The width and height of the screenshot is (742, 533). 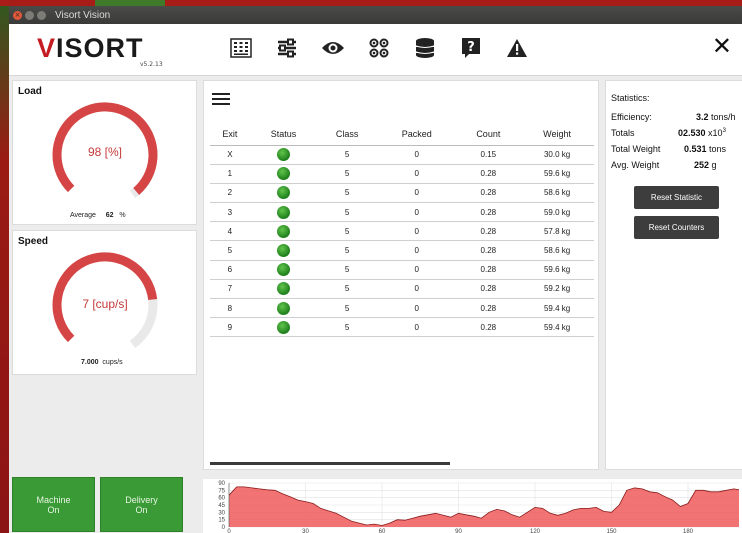 I want to click on exit-cell: 7, so click(x=230, y=289).